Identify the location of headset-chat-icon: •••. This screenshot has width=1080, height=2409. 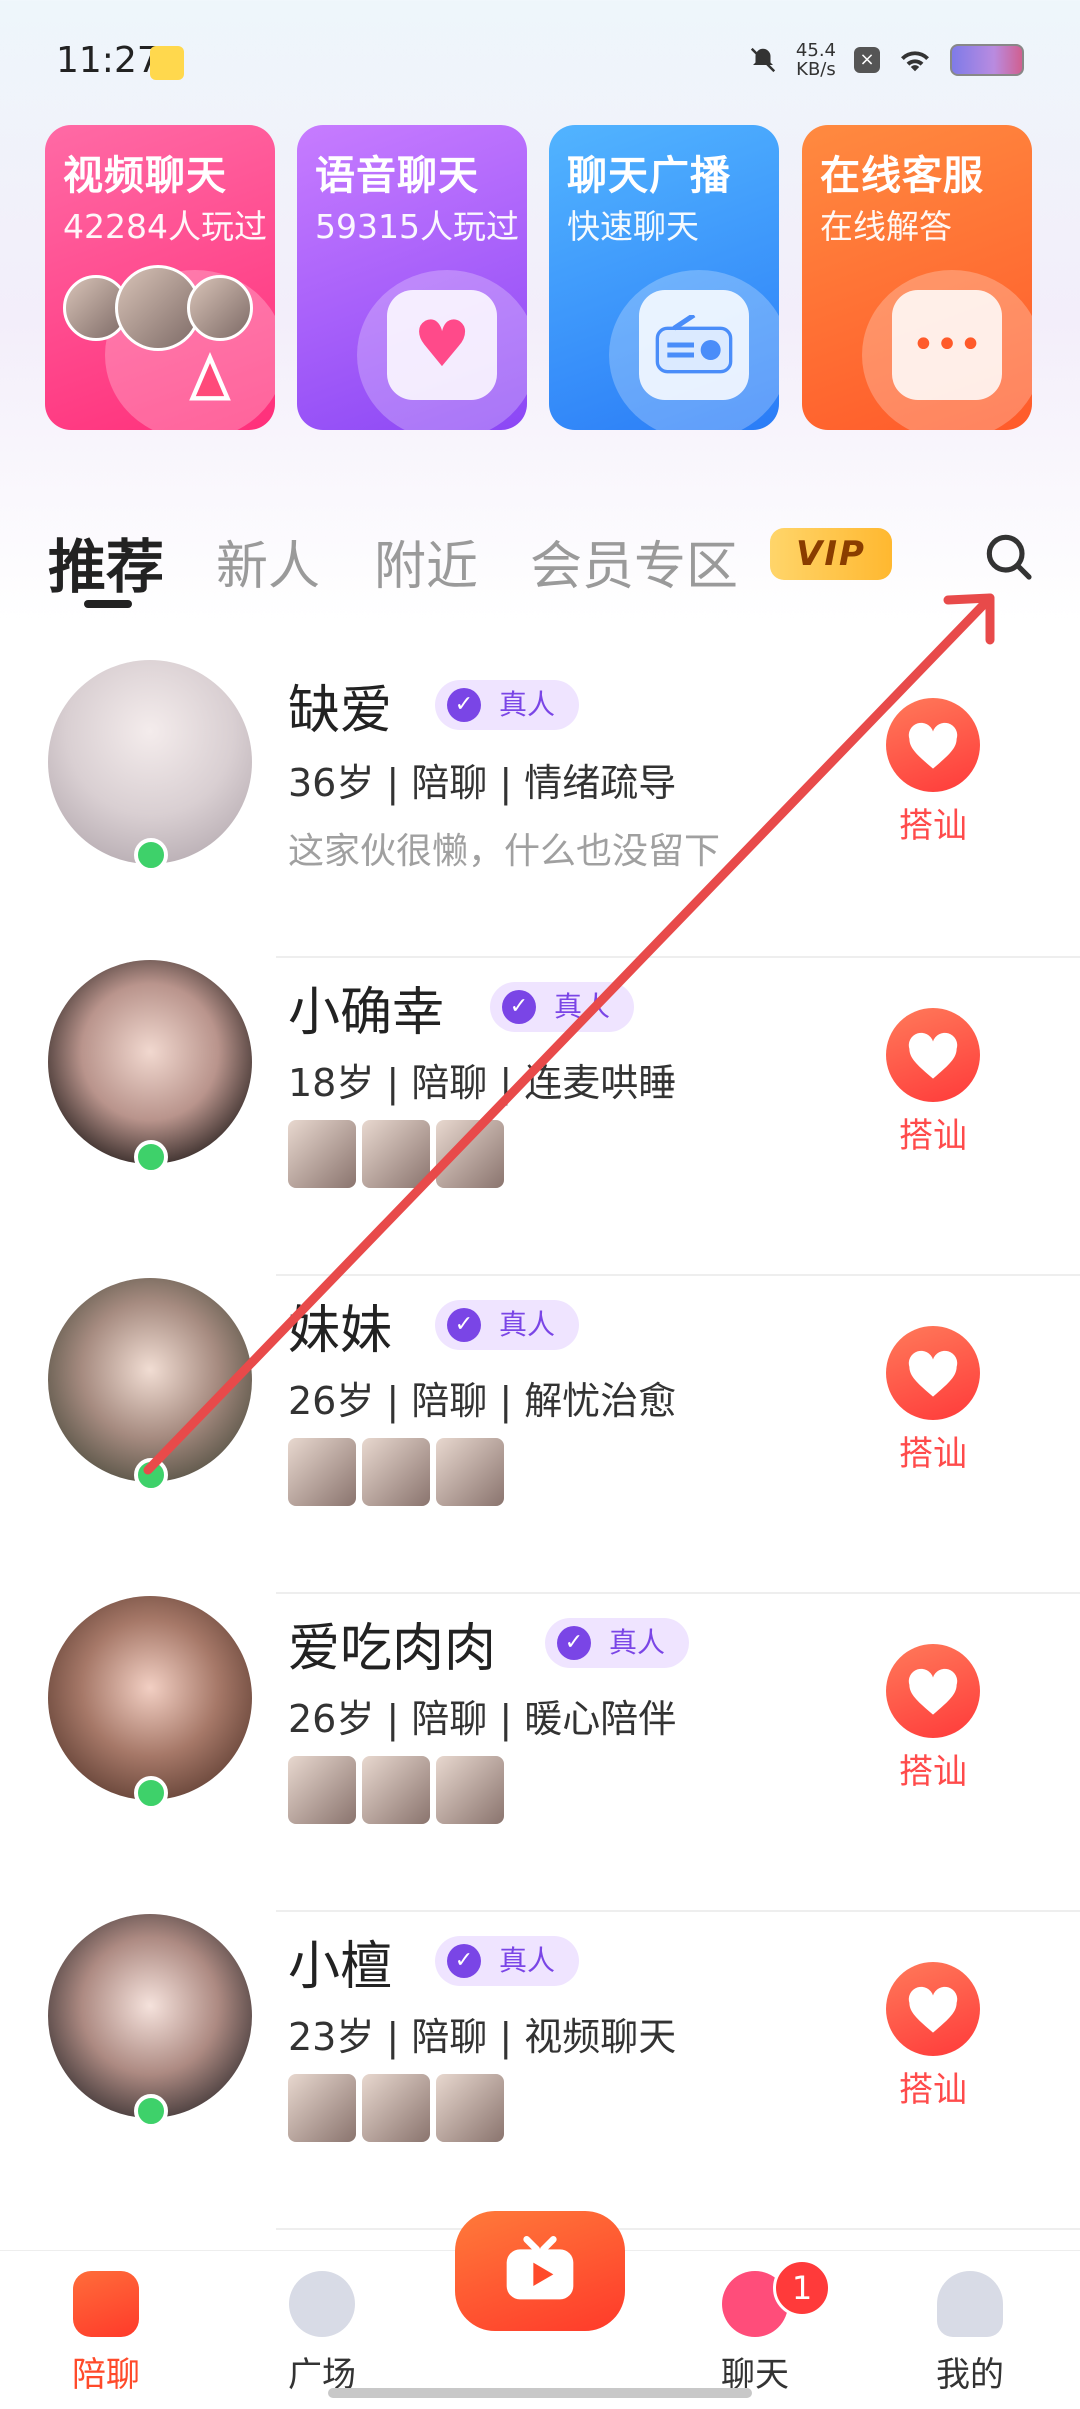
(947, 345).